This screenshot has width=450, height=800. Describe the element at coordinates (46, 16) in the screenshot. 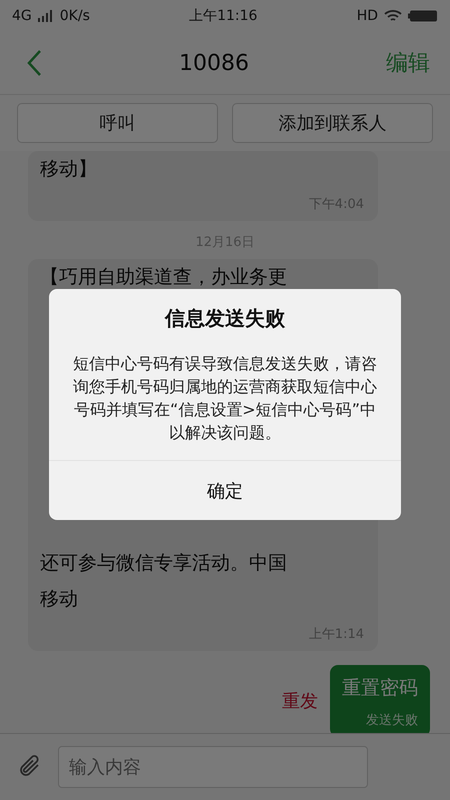

I see `signal-icon` at that location.